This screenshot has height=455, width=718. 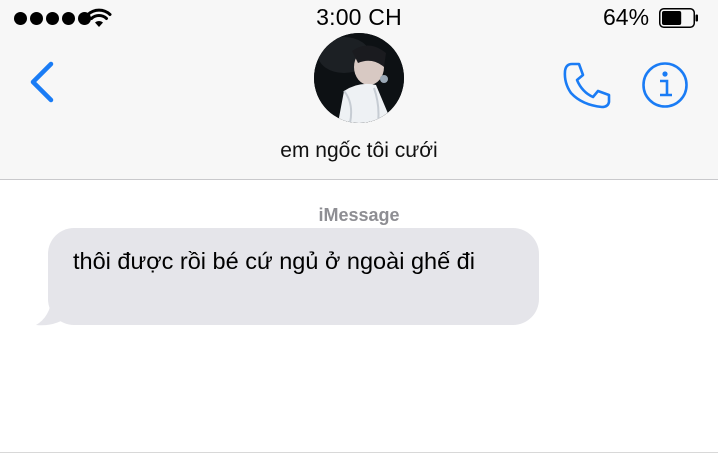 I want to click on service-label: iMessage, so click(x=359, y=215).